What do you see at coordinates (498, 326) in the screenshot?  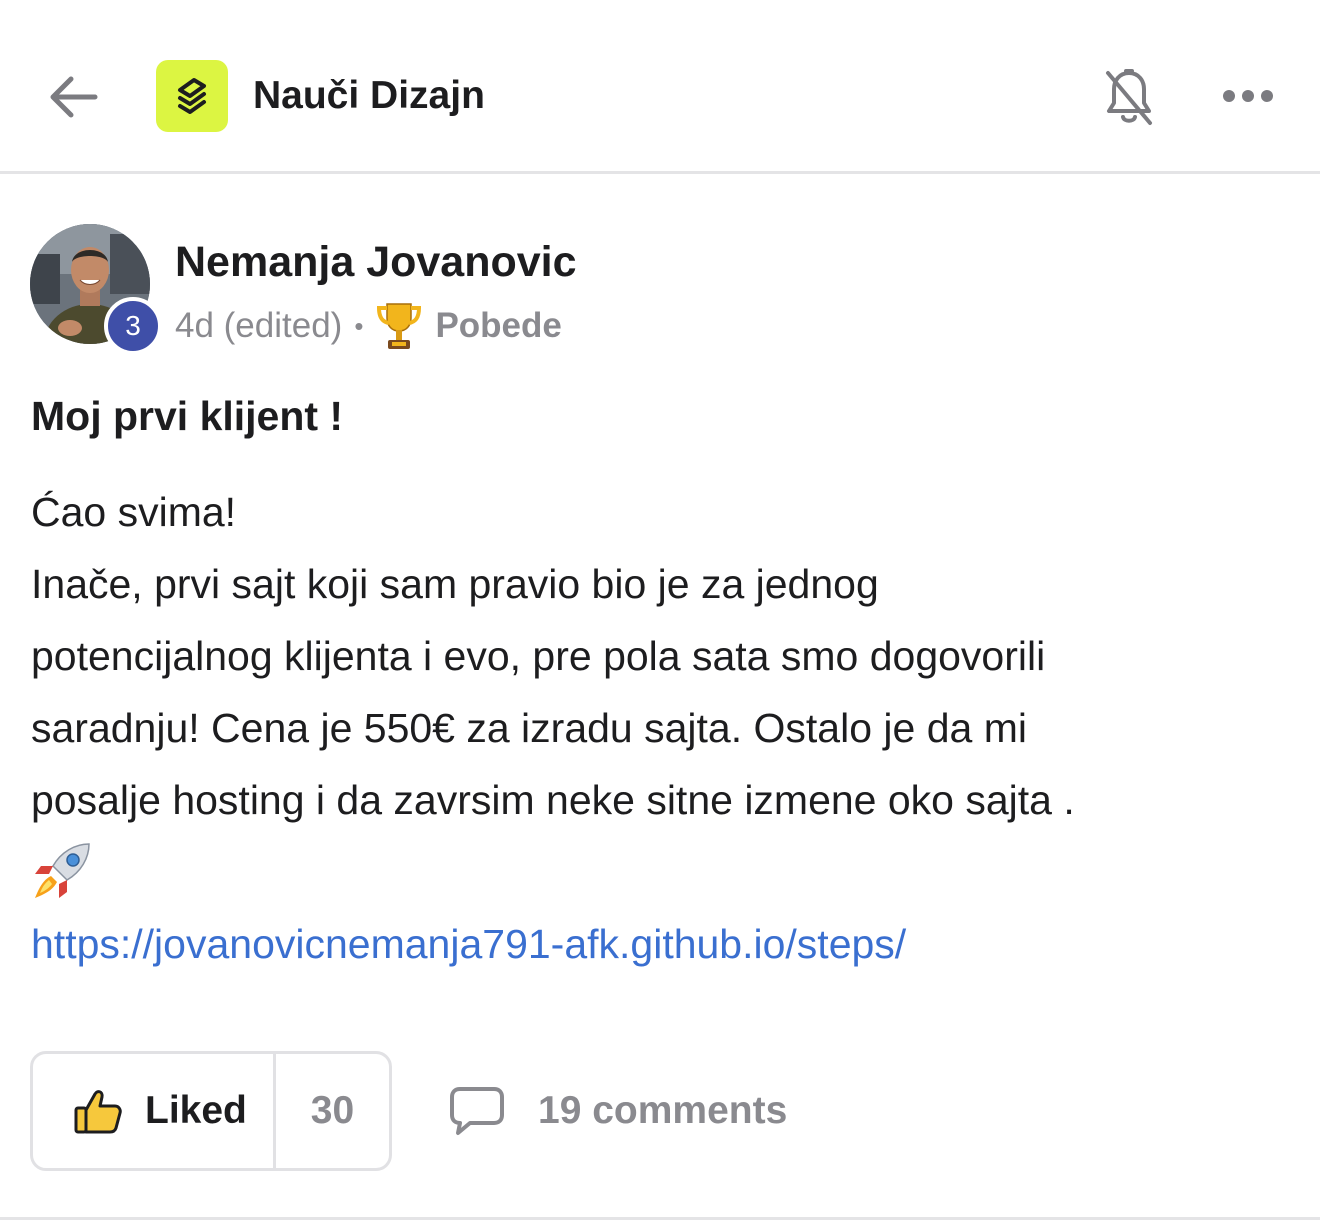 I see `post-category: Pobede` at bounding box center [498, 326].